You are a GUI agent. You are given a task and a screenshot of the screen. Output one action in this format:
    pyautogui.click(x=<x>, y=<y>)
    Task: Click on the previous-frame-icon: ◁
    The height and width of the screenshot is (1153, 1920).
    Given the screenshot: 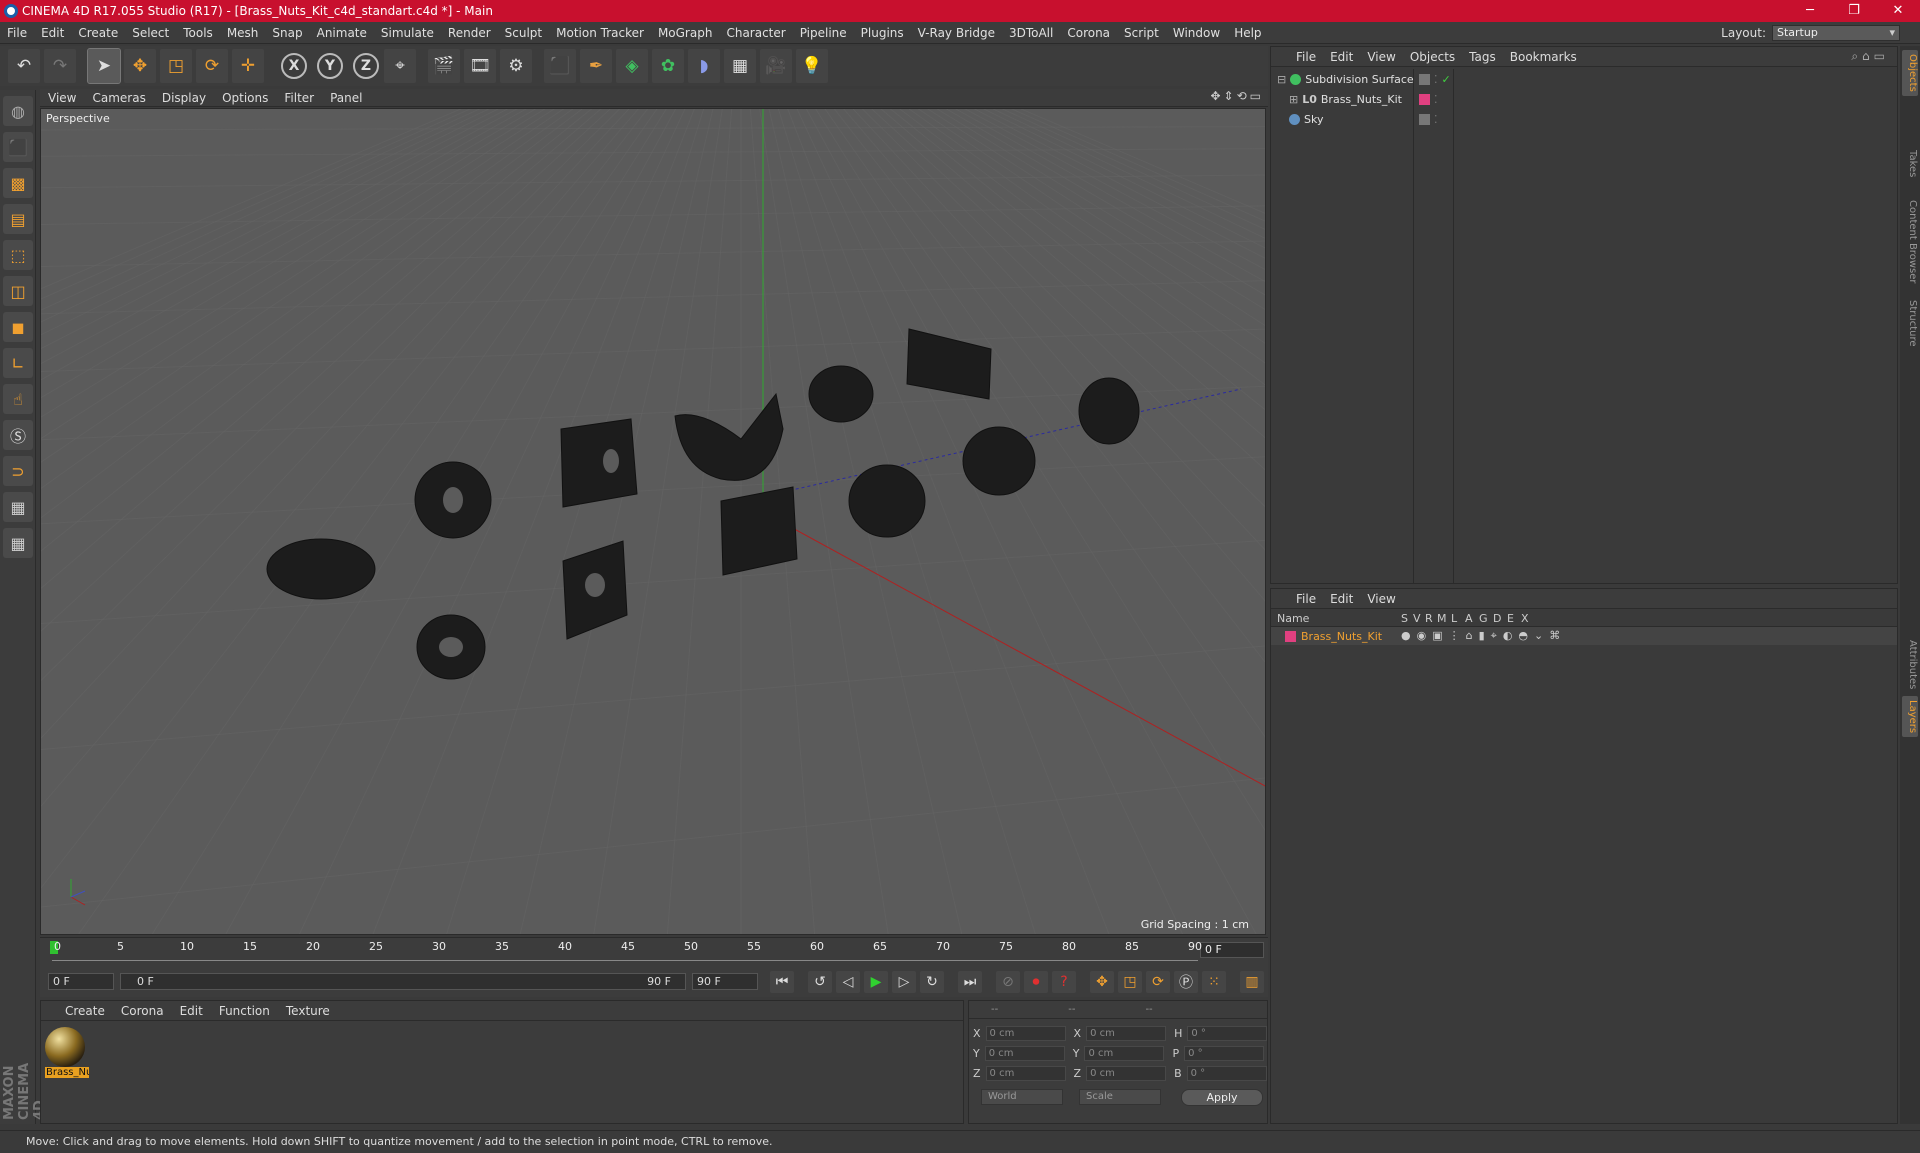 What is the action you would take?
    pyautogui.click(x=848, y=982)
    